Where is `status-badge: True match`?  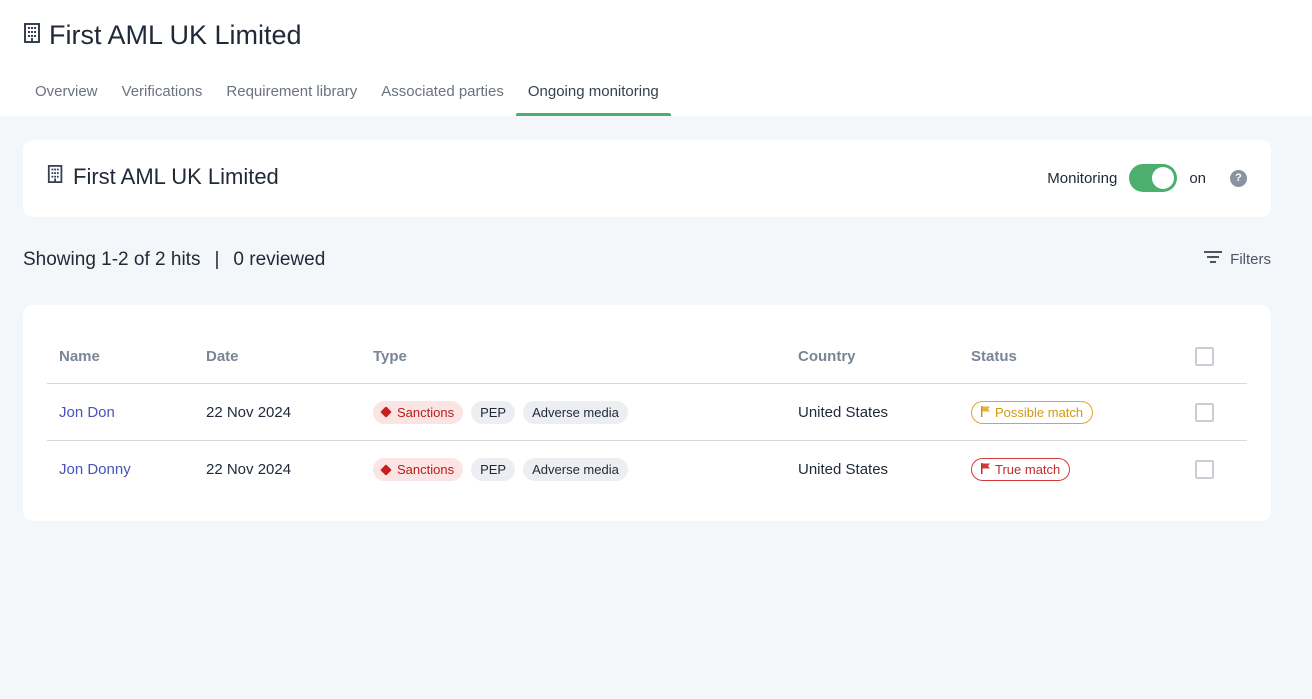
status-badge: True match is located at coordinates (1021, 469).